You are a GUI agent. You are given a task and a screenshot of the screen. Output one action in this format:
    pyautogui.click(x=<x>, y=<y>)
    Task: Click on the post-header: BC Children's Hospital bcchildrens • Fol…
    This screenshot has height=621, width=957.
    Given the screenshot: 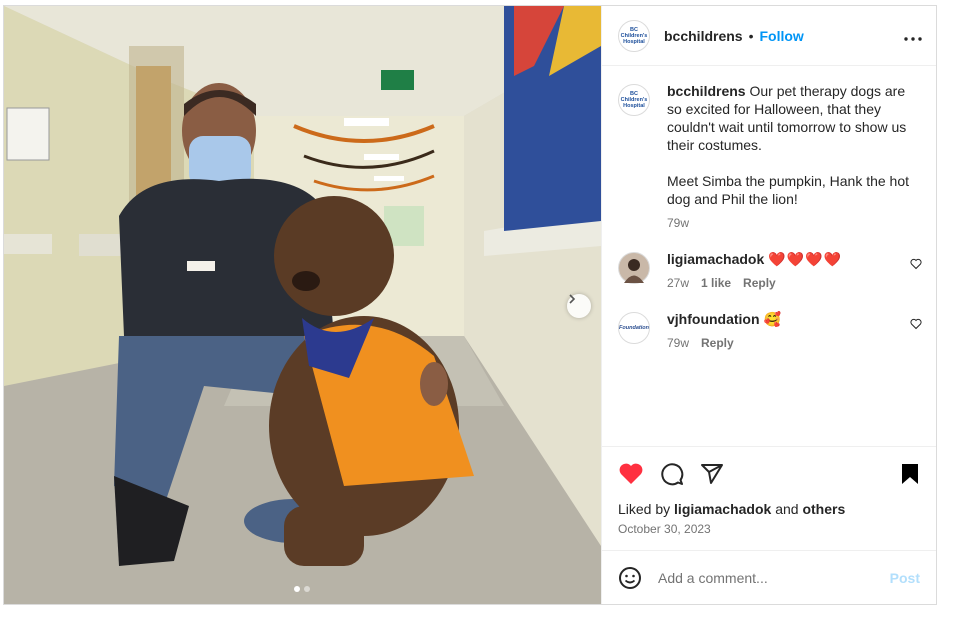 What is the action you would take?
    pyautogui.click(x=769, y=36)
    